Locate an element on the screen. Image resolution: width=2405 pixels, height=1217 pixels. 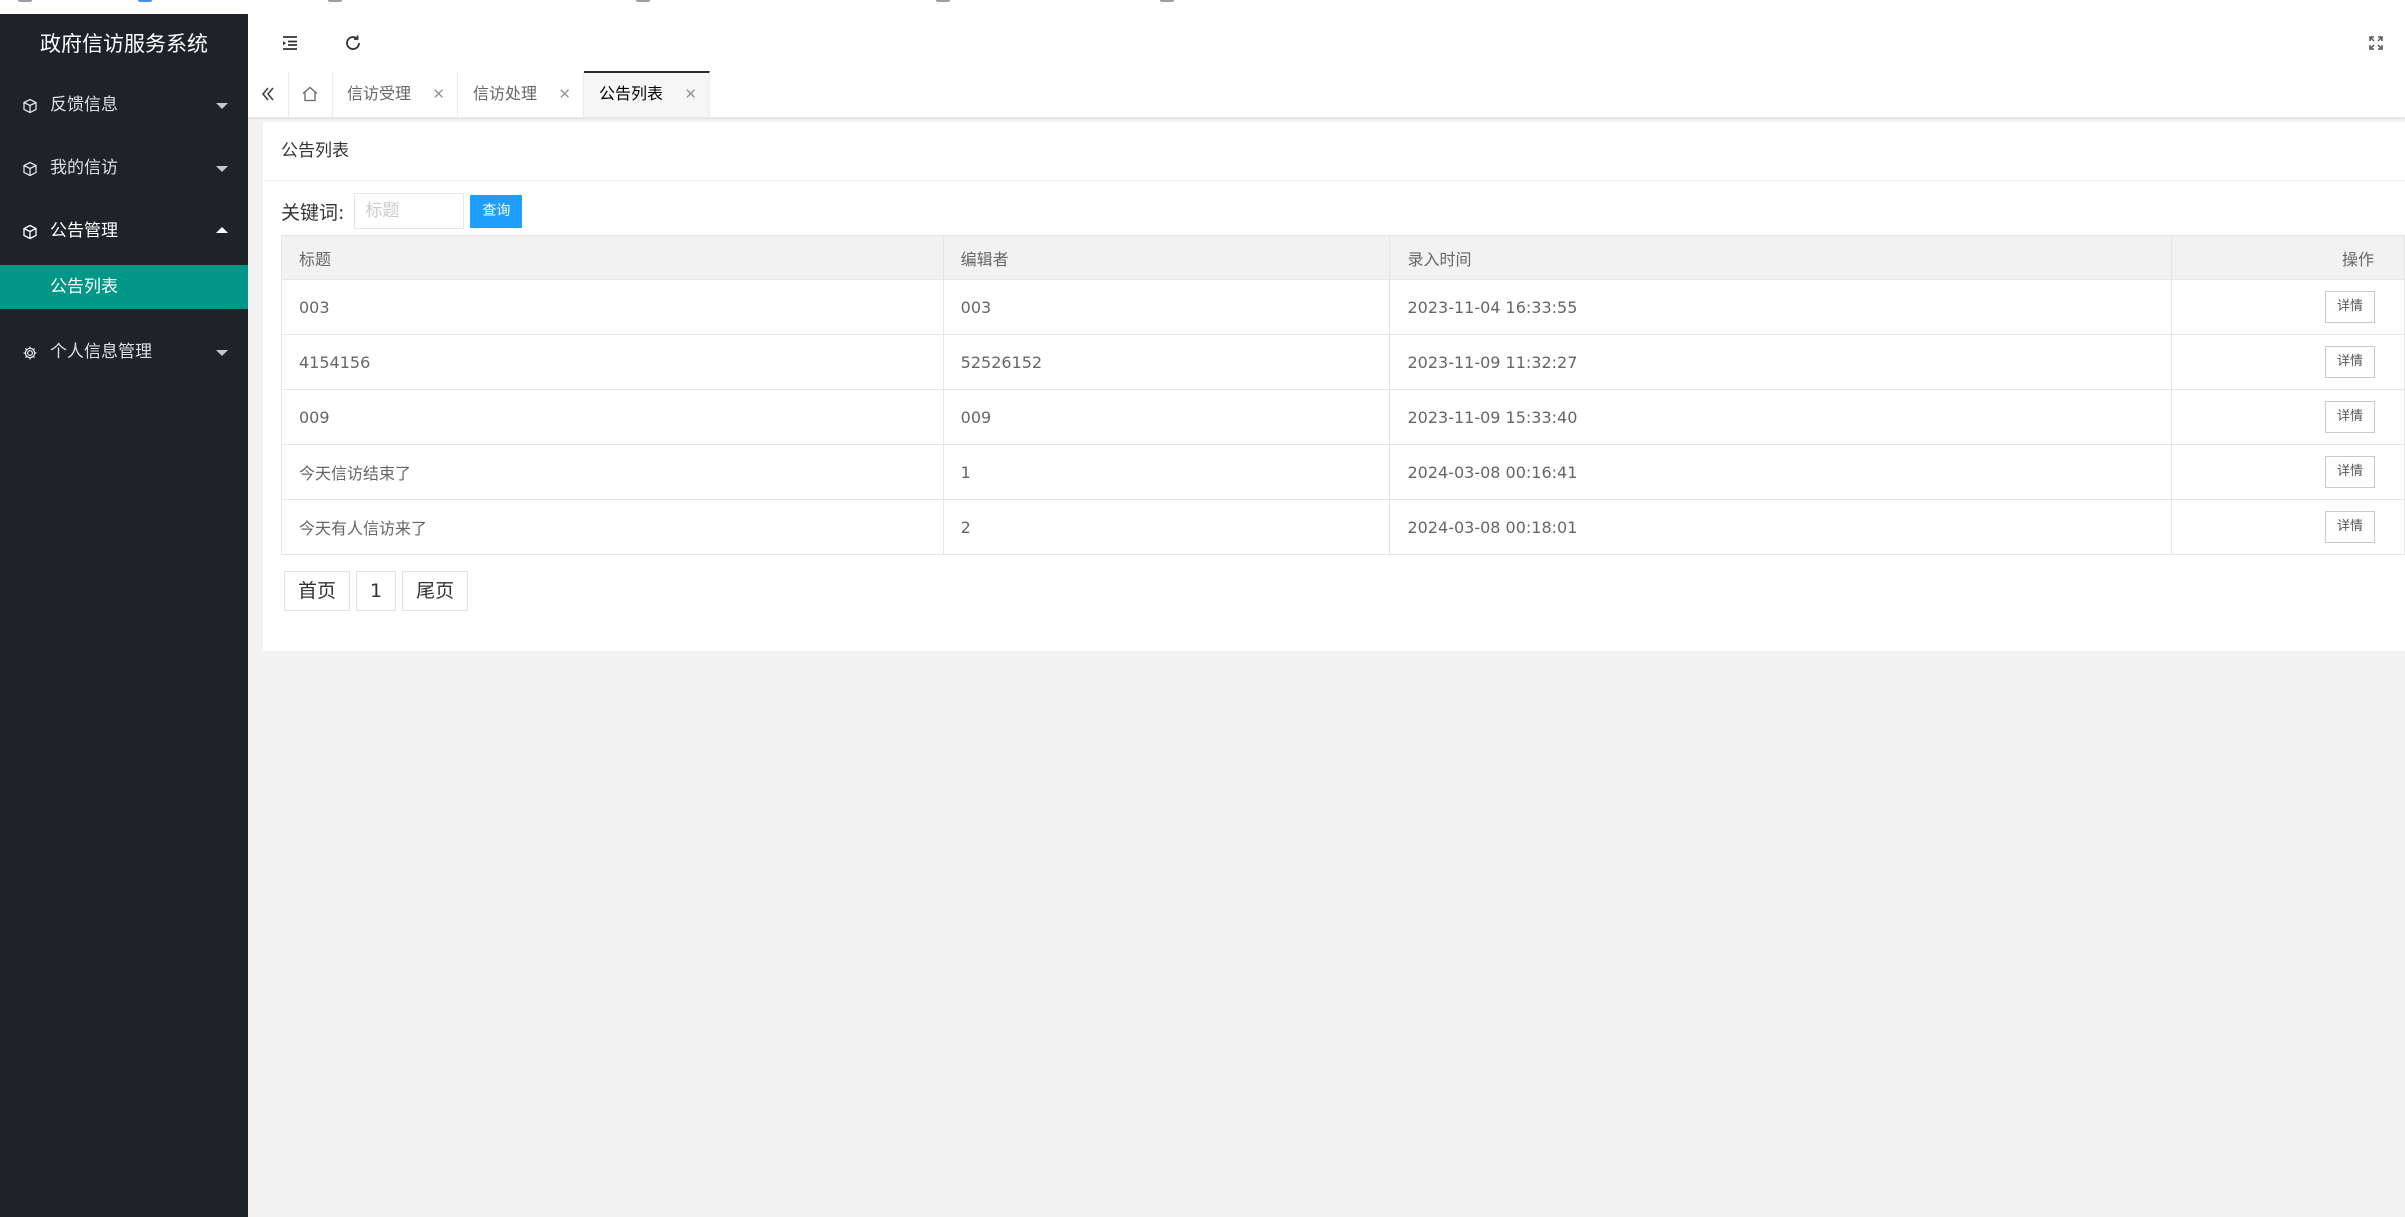
tab-petition-handle: 信访处理 ✕ is located at coordinates (521, 94).